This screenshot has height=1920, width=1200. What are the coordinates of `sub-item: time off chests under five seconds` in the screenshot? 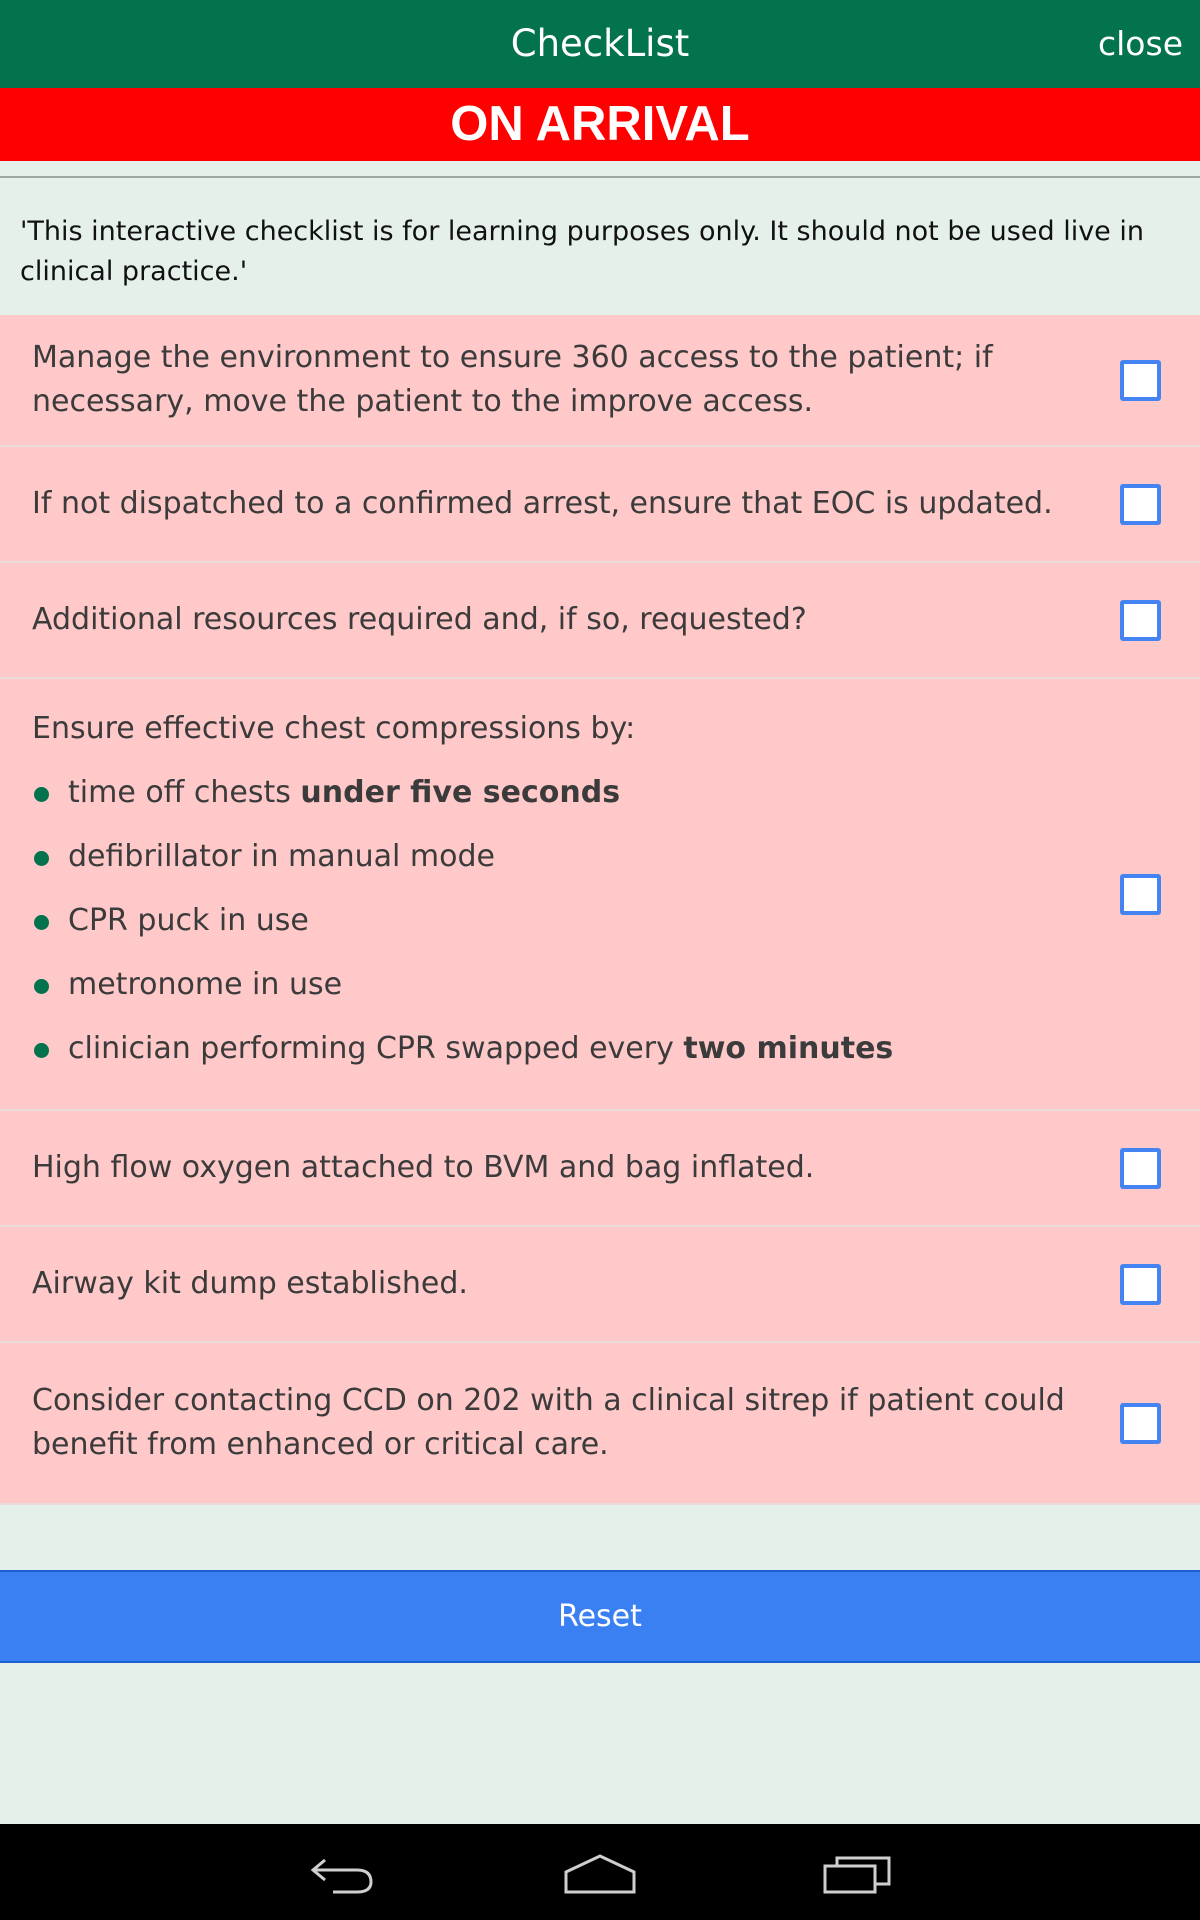 It's located at (552, 793).